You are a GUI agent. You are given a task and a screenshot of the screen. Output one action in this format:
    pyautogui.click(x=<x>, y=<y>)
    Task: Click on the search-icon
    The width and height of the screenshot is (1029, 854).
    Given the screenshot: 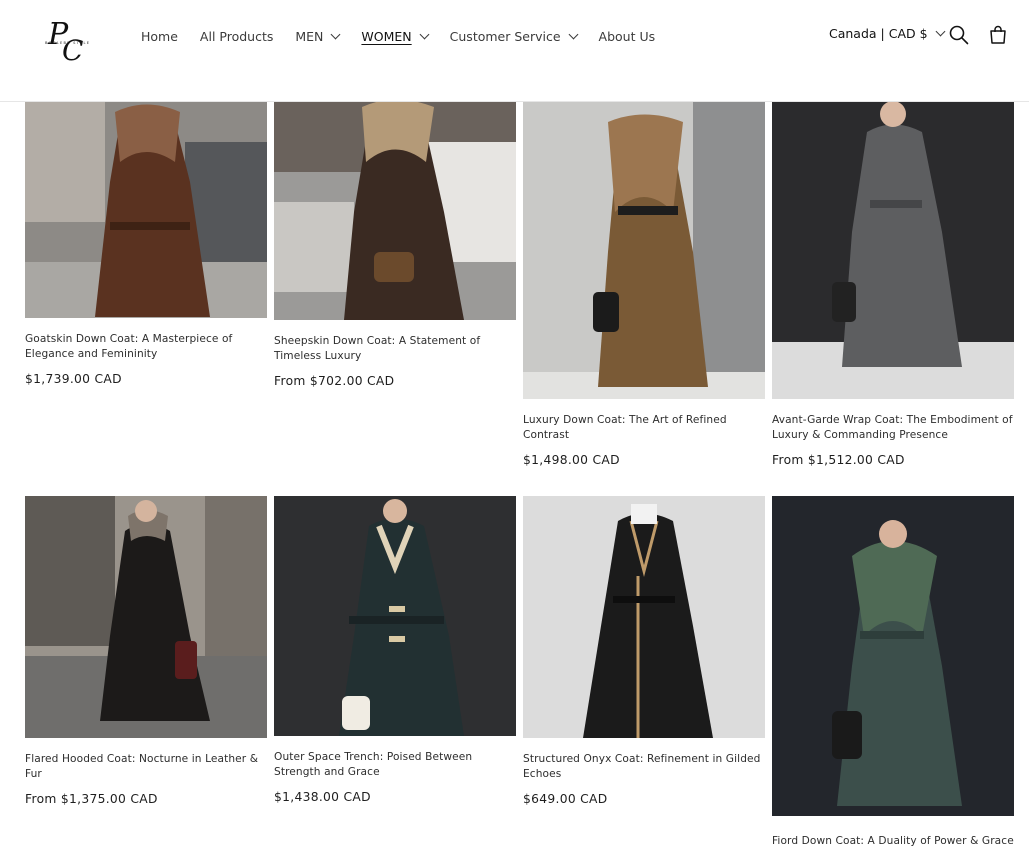 What is the action you would take?
    pyautogui.click(x=959, y=35)
    